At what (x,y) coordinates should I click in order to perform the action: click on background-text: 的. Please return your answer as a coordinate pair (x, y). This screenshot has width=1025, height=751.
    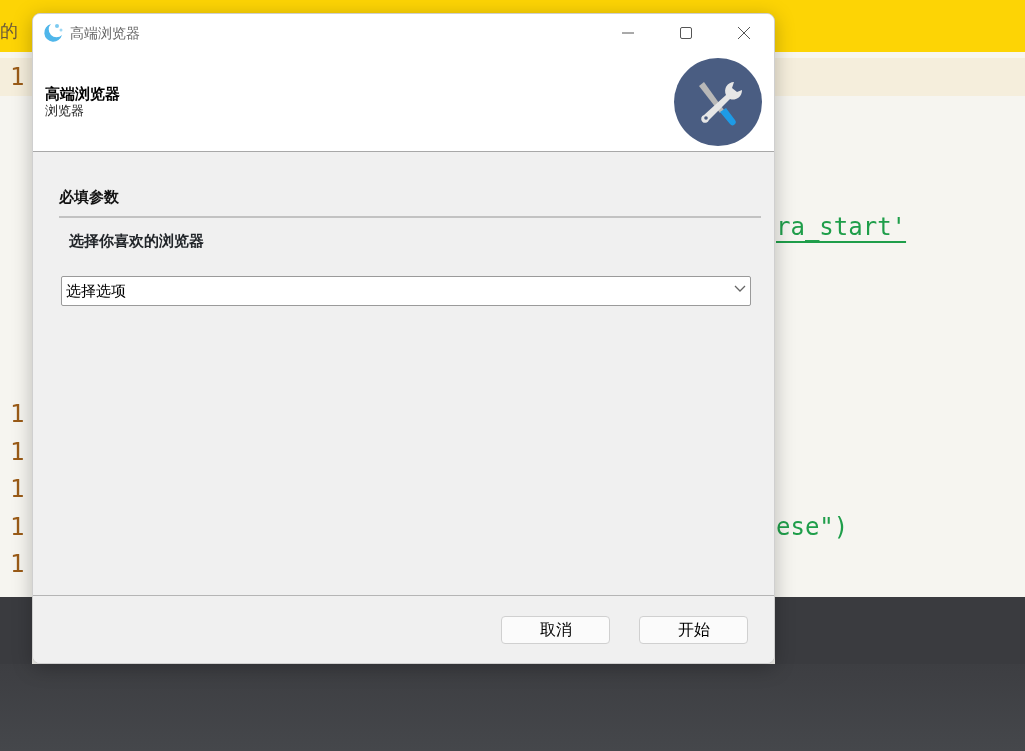
    Looking at the image, I should click on (9, 31).